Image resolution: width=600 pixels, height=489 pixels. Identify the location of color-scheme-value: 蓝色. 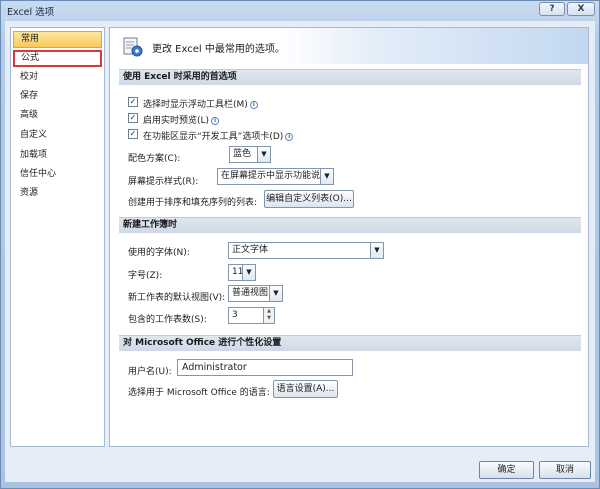
(242, 154).